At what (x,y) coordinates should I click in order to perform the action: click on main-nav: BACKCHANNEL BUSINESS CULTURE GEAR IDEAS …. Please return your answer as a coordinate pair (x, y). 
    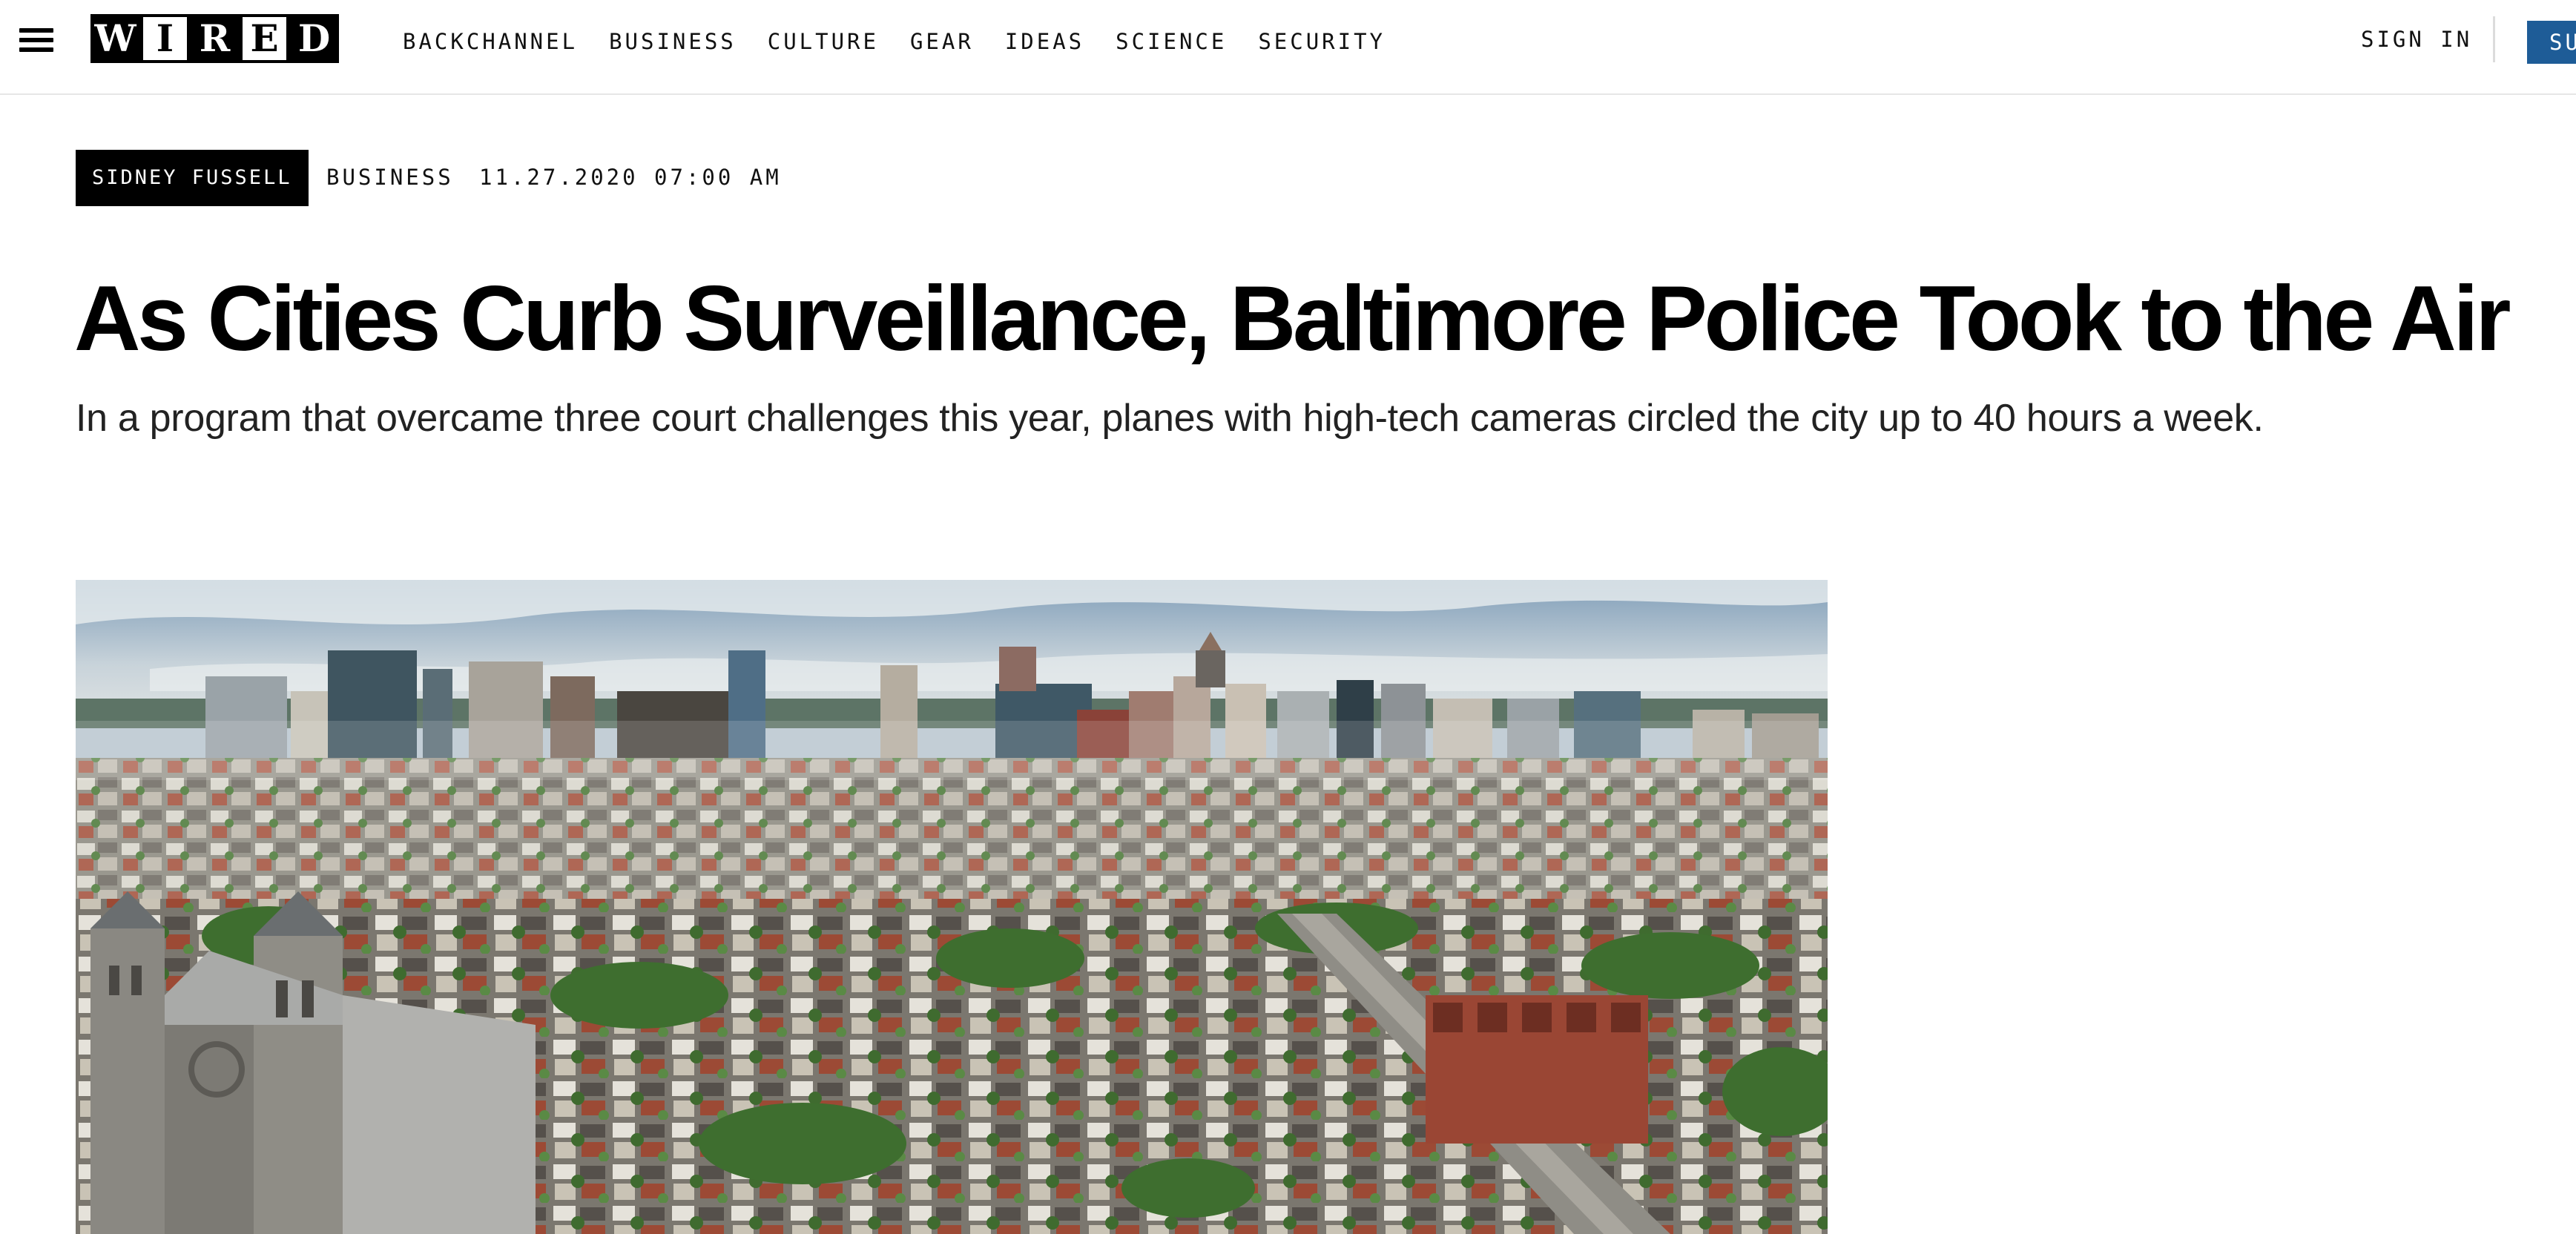
    Looking at the image, I should click on (910, 41).